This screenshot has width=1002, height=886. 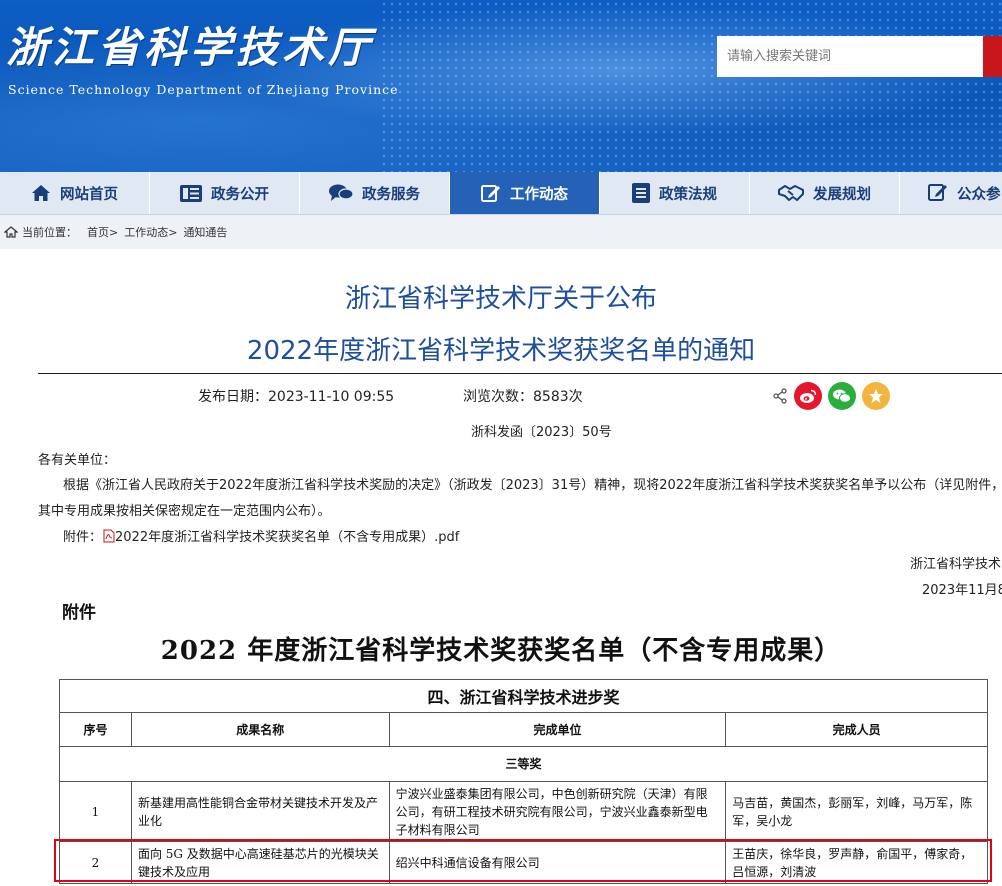 I want to click on row-number: 2, so click(x=95, y=862).